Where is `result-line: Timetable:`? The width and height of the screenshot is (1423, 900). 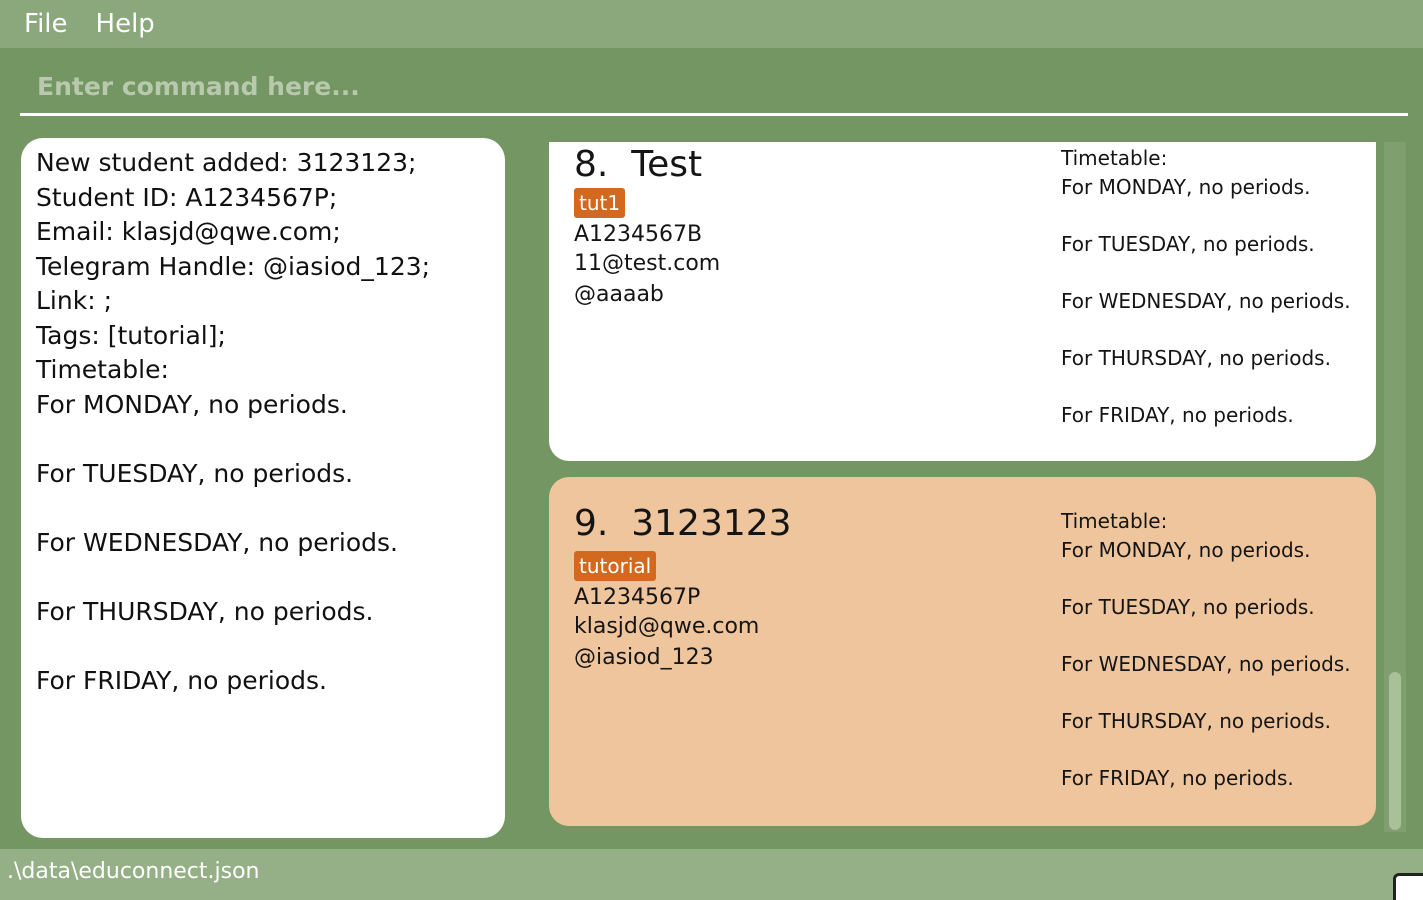 result-line: Timetable: is located at coordinates (102, 369).